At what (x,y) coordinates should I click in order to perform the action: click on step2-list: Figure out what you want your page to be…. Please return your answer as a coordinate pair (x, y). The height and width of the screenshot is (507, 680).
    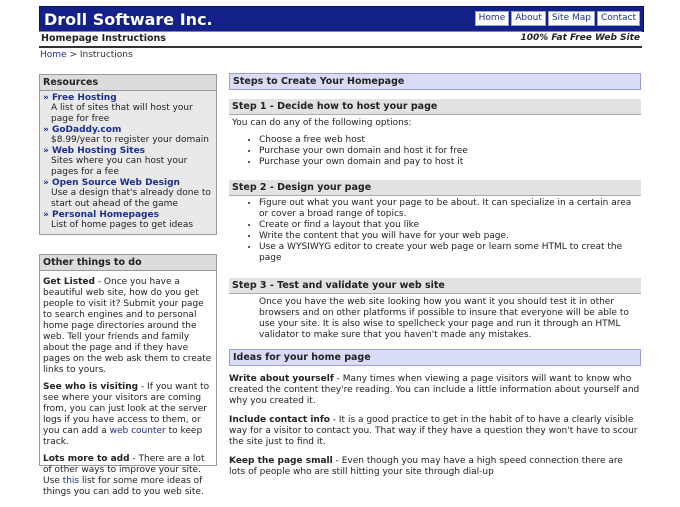
    Looking at the image, I should click on (435, 231).